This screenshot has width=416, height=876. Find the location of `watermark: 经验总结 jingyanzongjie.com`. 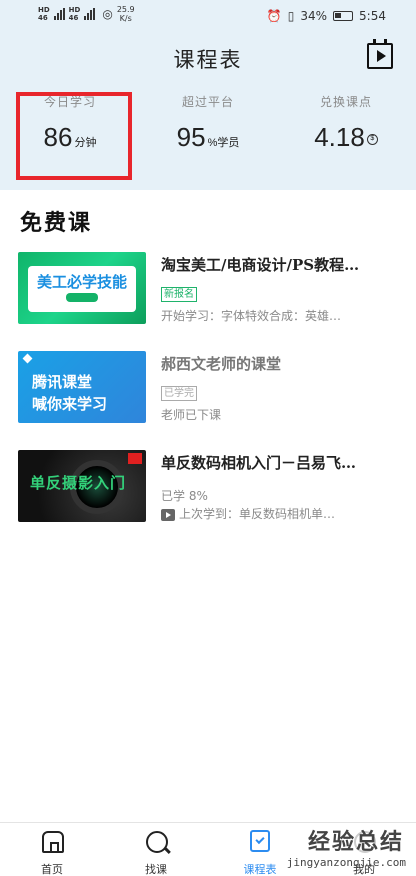

watermark: 经验总结 jingyanzongjie.com is located at coordinates (337, 848).